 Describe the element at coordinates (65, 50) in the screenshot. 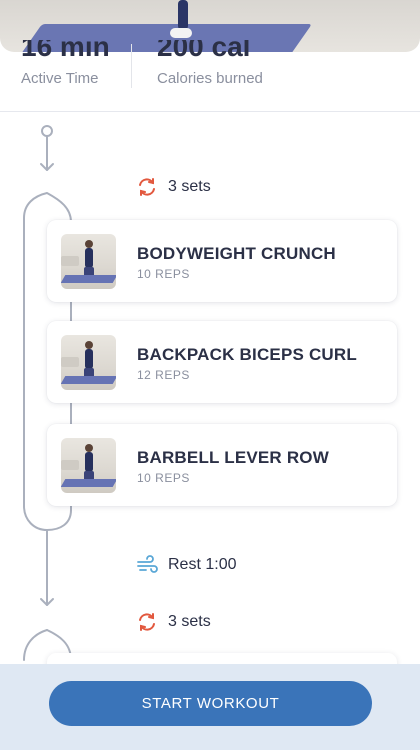

I see `active-time-value: 16 min` at that location.